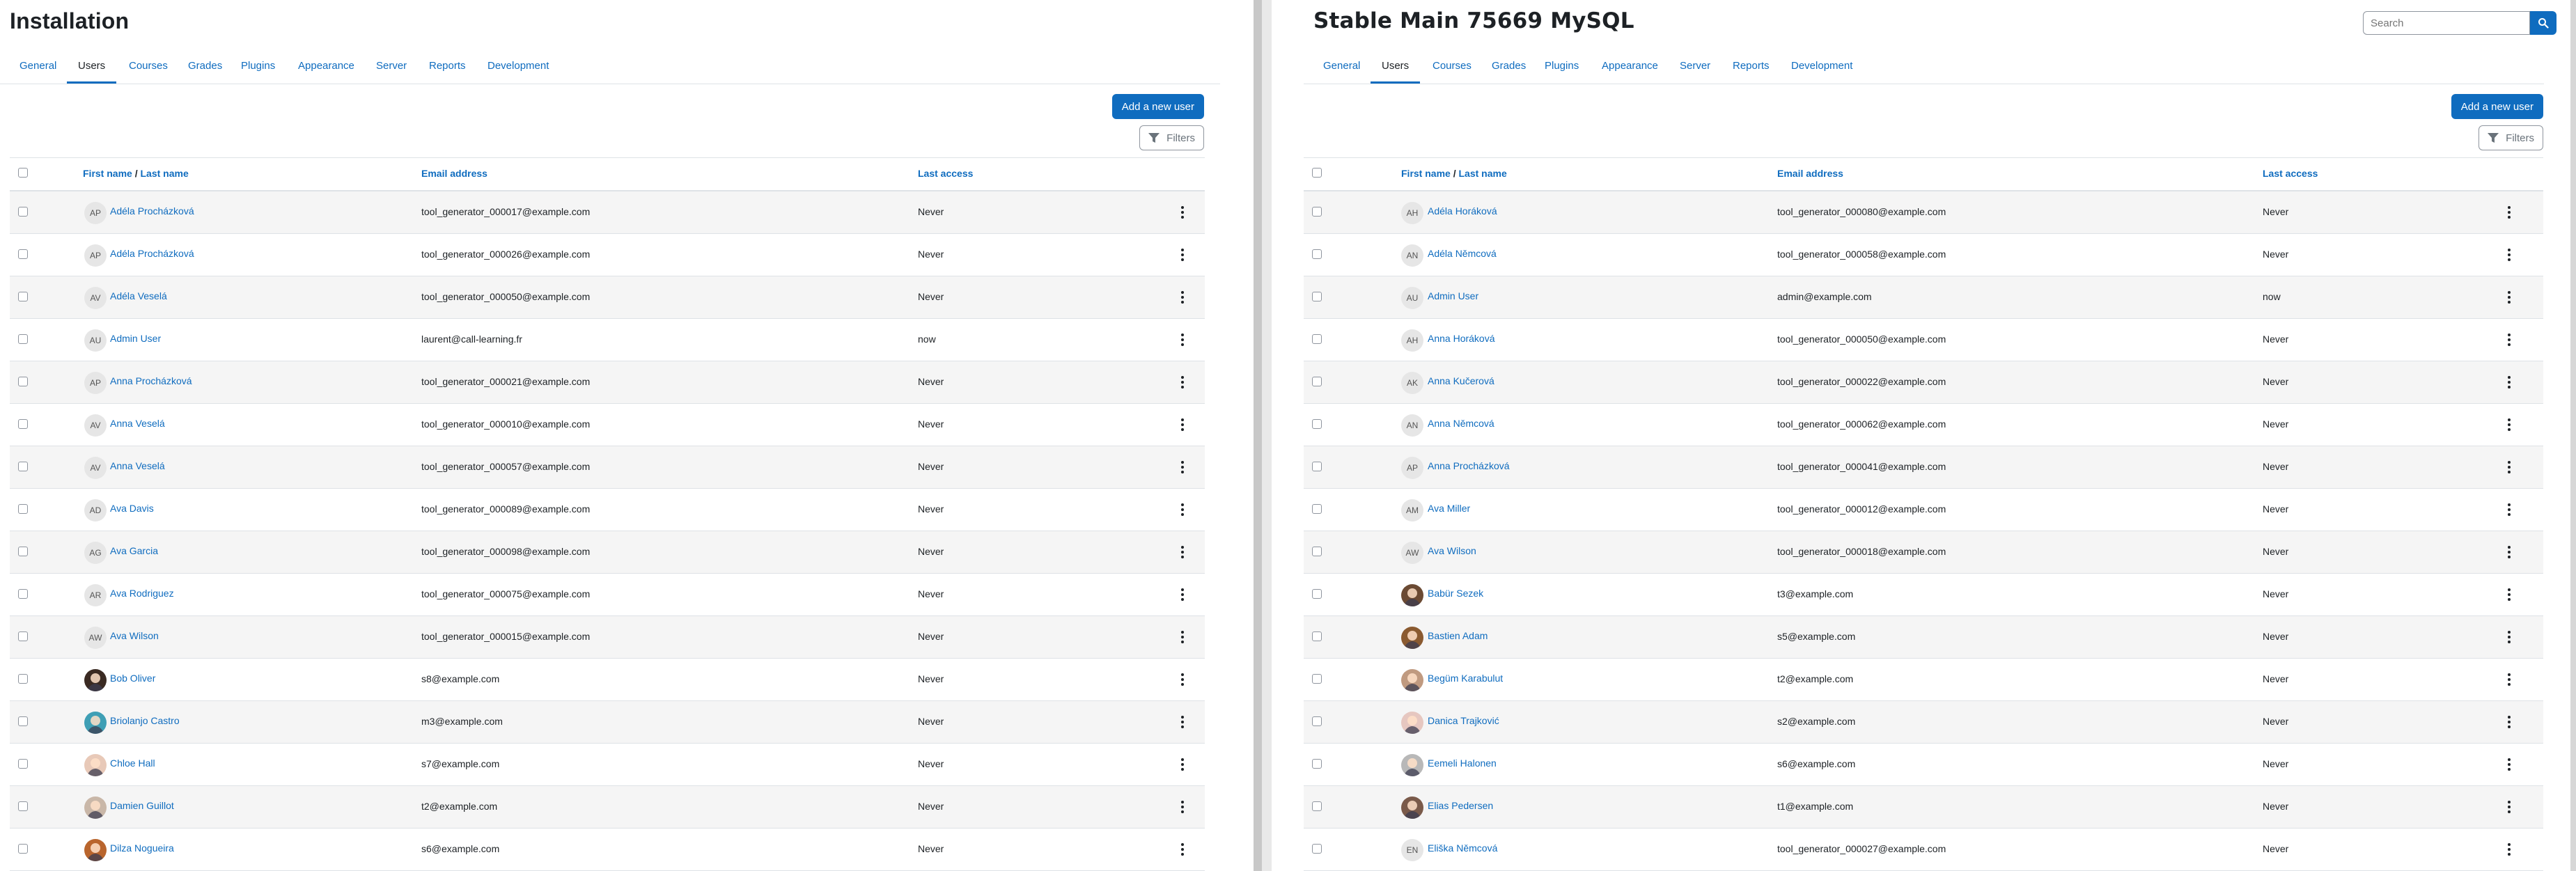 The image size is (2576, 871). I want to click on user-name-link: Adéla Horáková, so click(1463, 211).